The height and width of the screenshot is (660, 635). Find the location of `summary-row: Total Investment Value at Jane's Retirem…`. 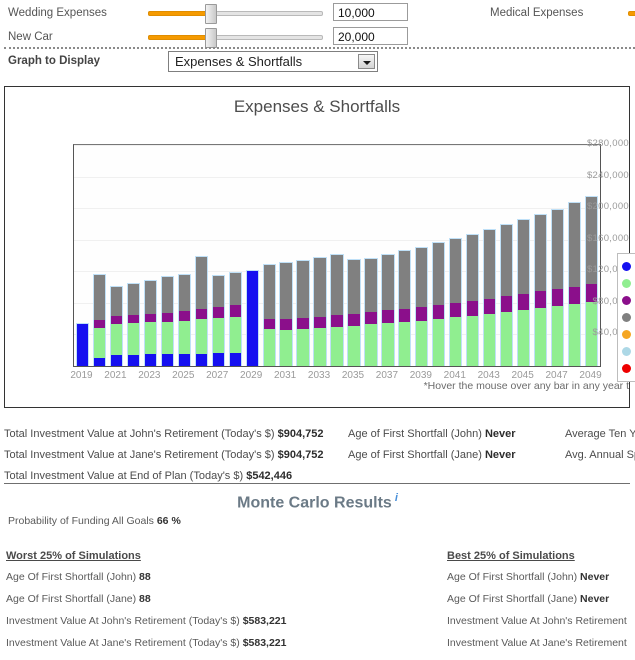

summary-row: Total Investment Value at Jane's Retirem… is located at coordinates (164, 455).